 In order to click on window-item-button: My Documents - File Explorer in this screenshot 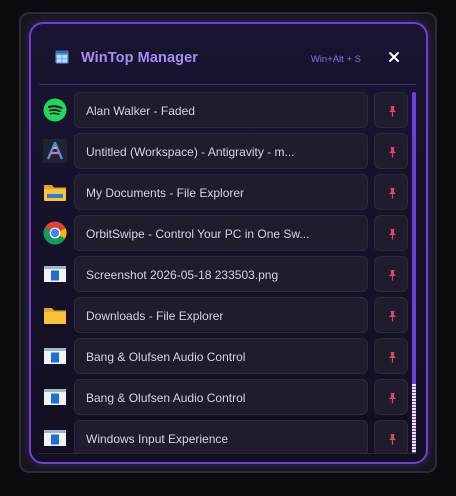, I will do `click(221, 192)`.